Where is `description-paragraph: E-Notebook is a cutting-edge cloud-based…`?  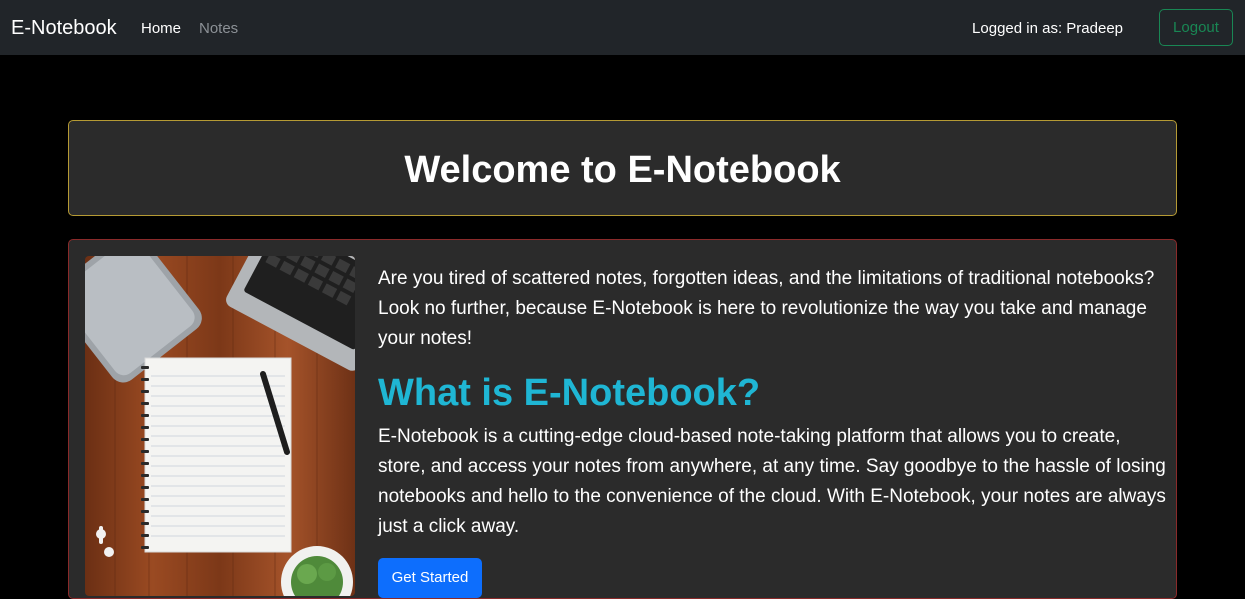 description-paragraph: E-Notebook is a cutting-edge cloud-based… is located at coordinates (772, 481).